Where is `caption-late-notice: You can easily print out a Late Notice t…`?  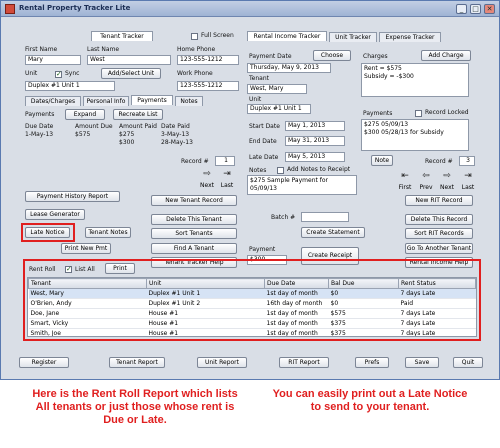
caption-late-notice: You can easily print out a Late Notice t… is located at coordinates (370, 400).